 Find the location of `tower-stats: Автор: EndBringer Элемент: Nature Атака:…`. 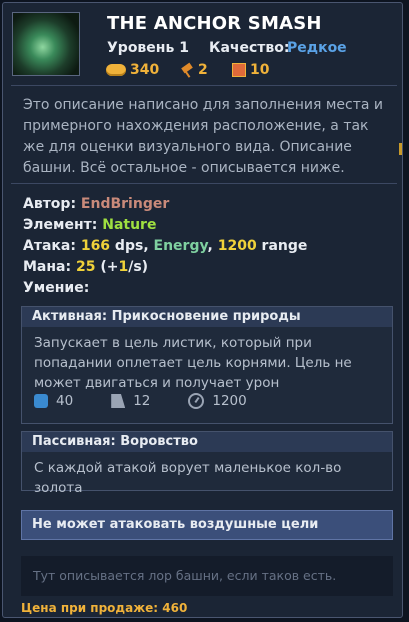

tower-stats: Автор: EndBringer Элемент: Nature Атака:… is located at coordinates (165, 246).